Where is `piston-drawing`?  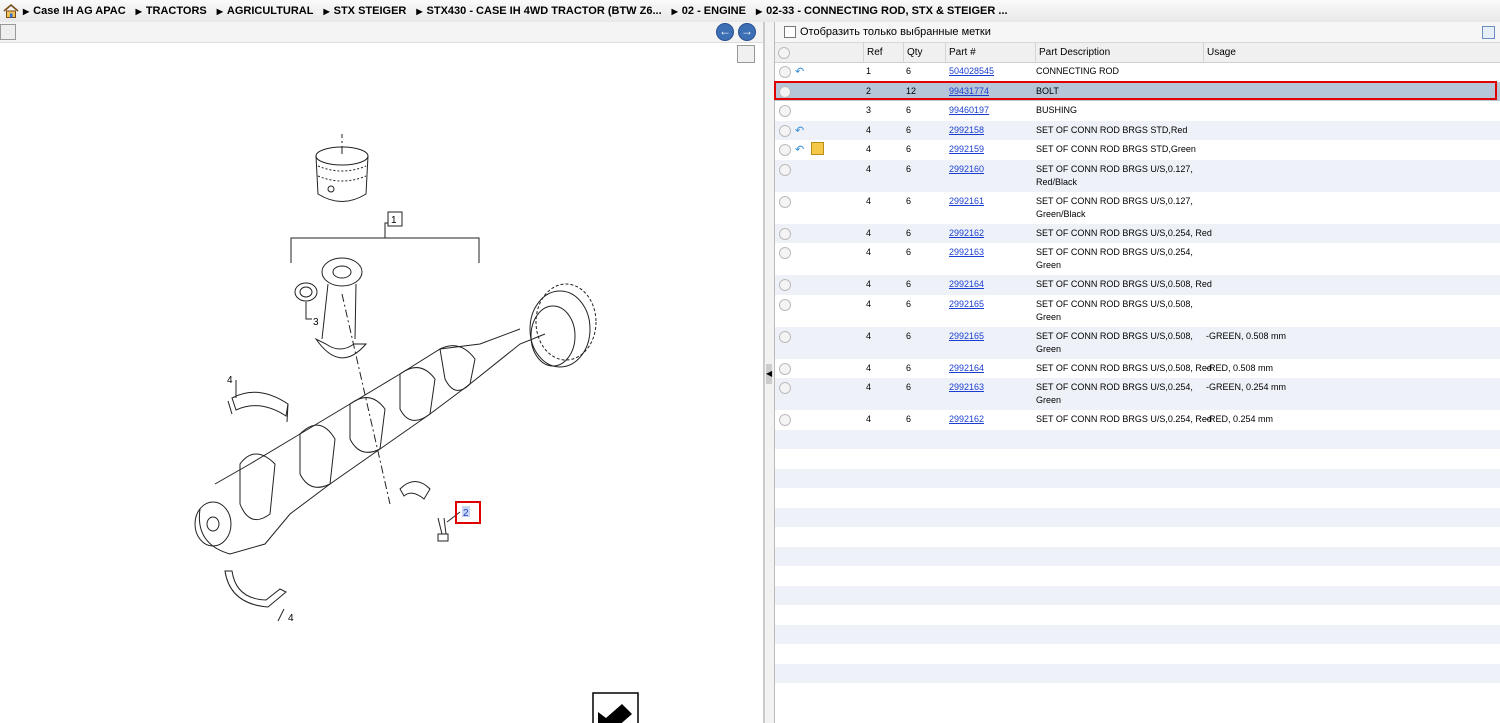 piston-drawing is located at coordinates (342, 174).